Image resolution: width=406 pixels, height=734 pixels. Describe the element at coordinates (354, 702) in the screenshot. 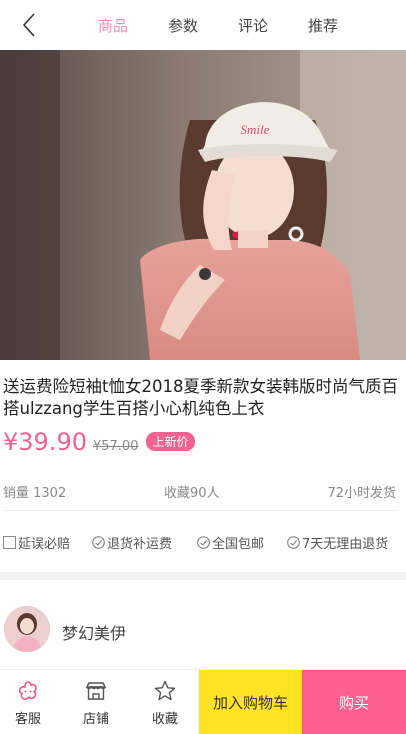

I see `buy-button: 购买` at that location.